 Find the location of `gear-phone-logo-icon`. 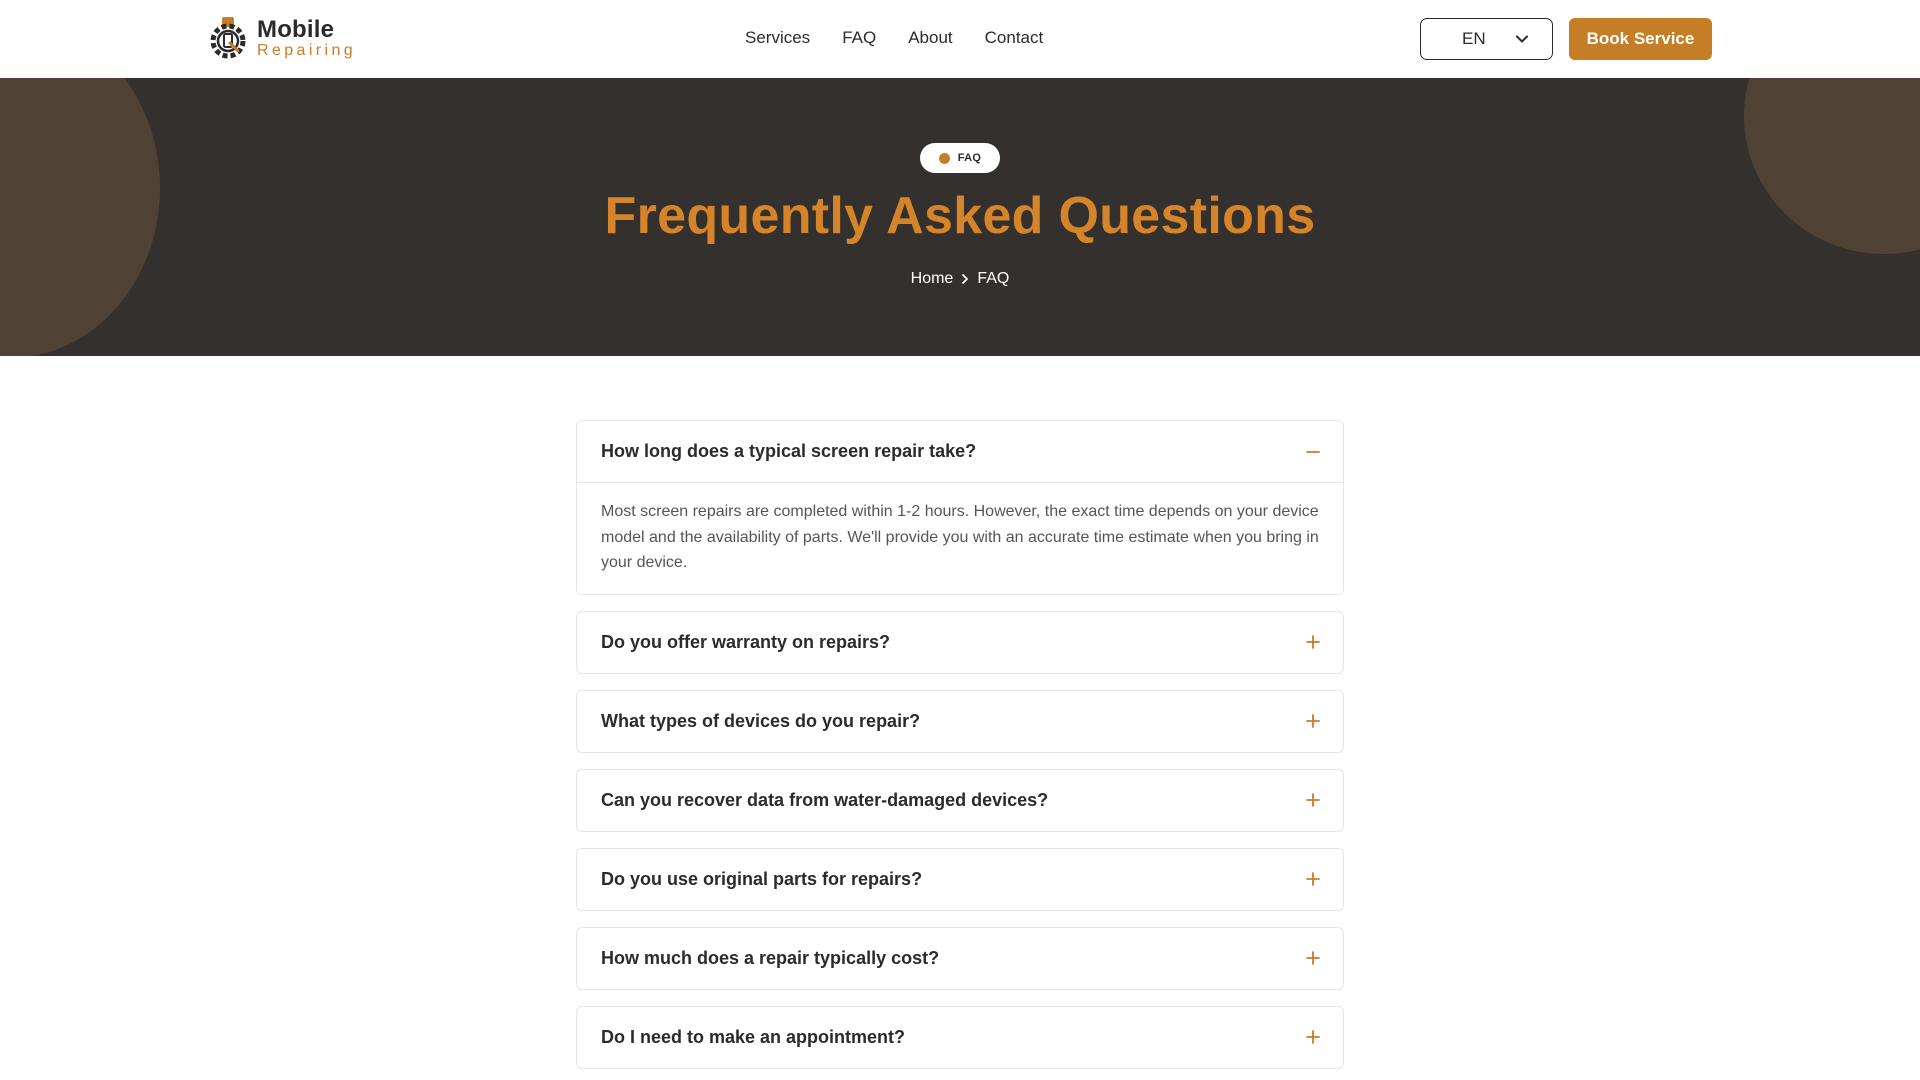

gear-phone-logo-icon is located at coordinates (228, 38).